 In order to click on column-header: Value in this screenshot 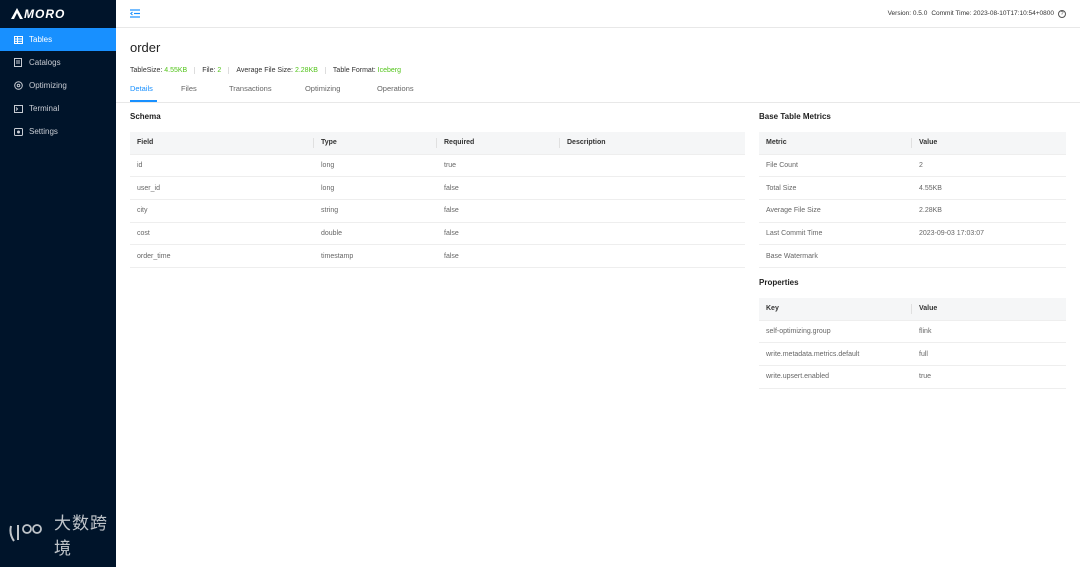, I will do `click(989, 309)`.